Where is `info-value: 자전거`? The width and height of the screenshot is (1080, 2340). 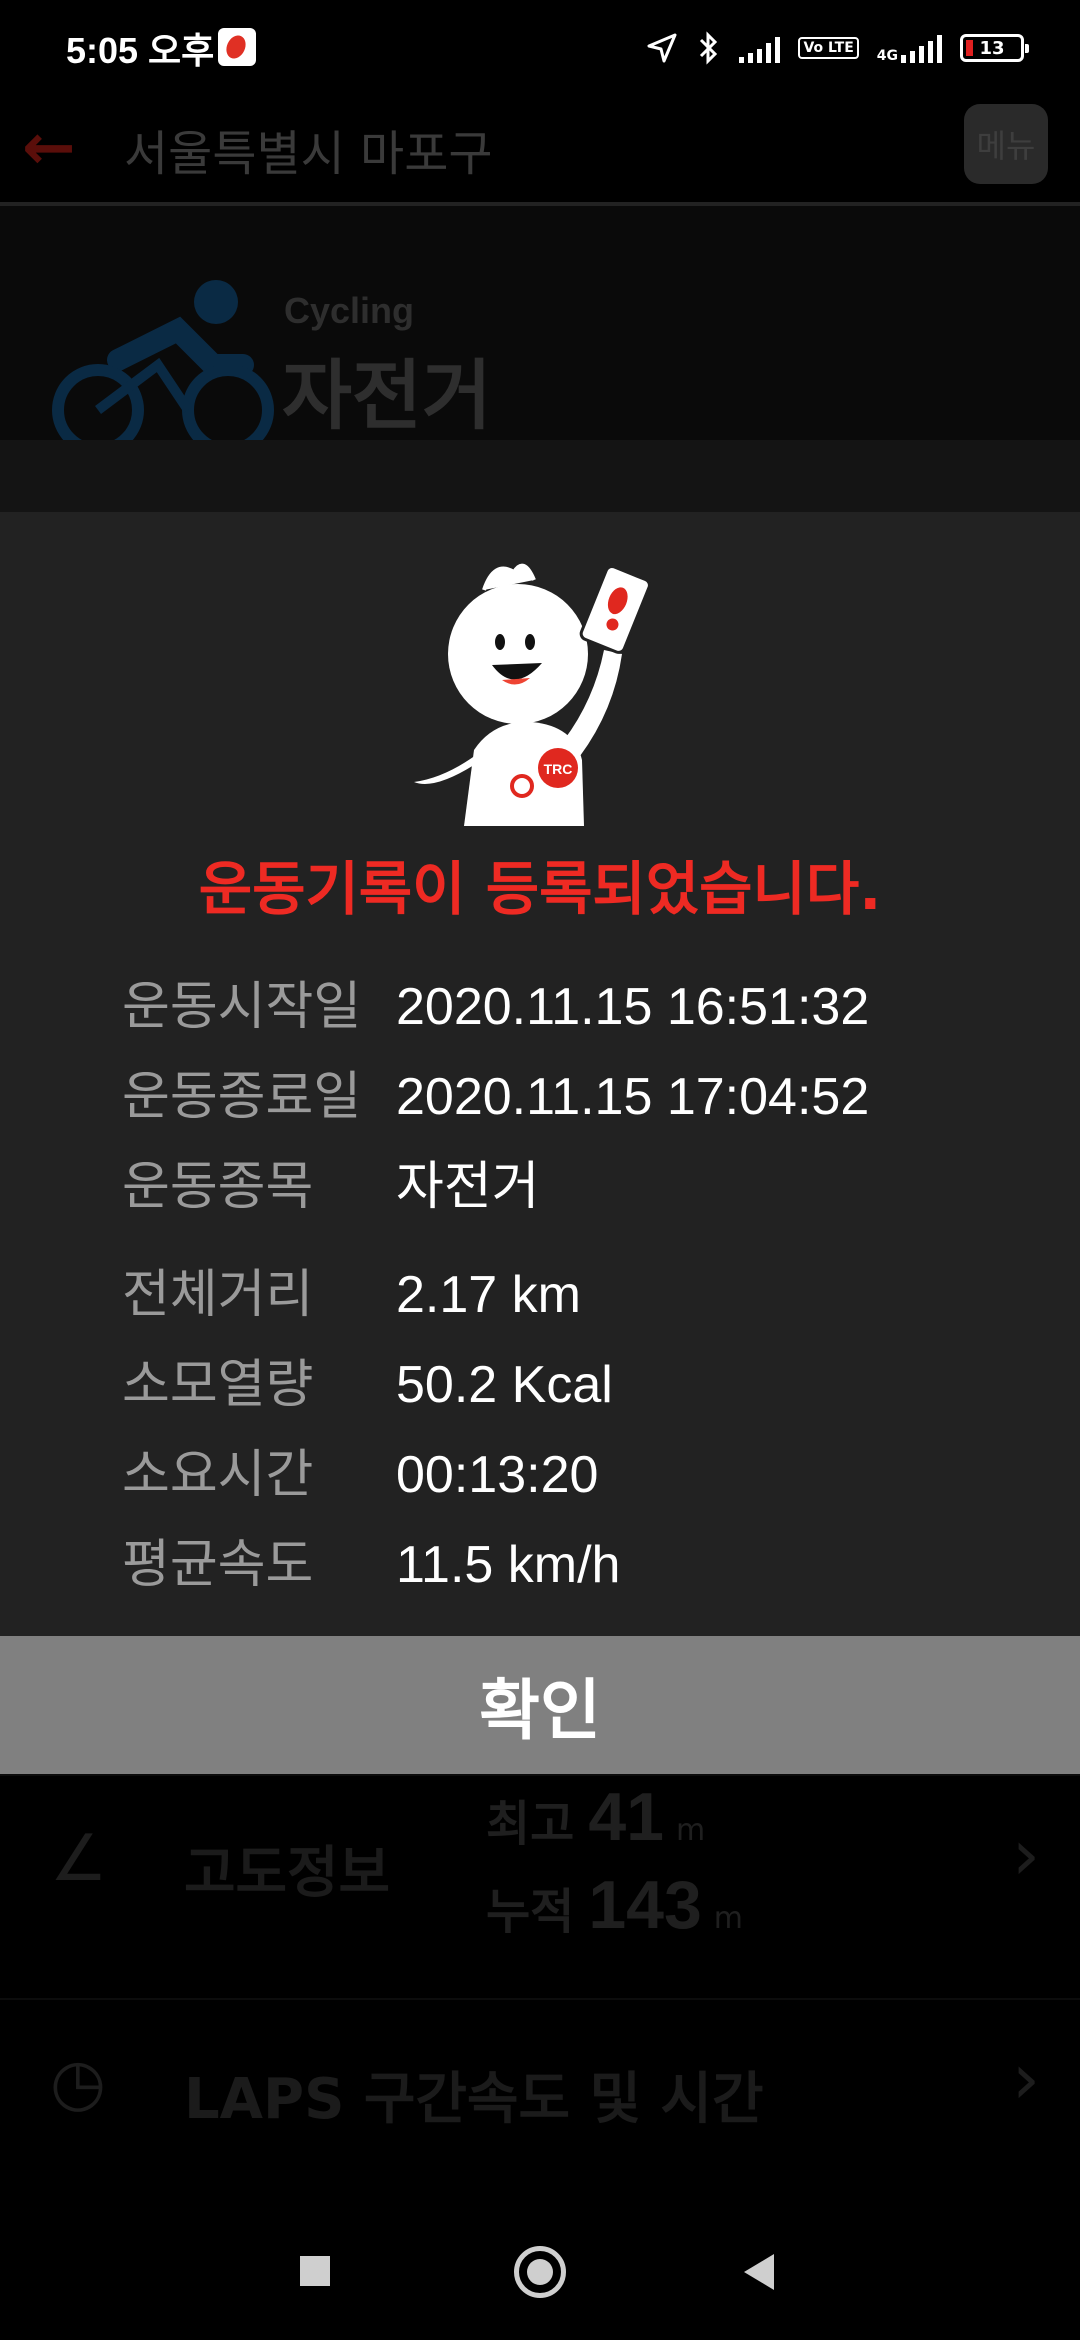 info-value: 자전거 is located at coordinates (468, 1187).